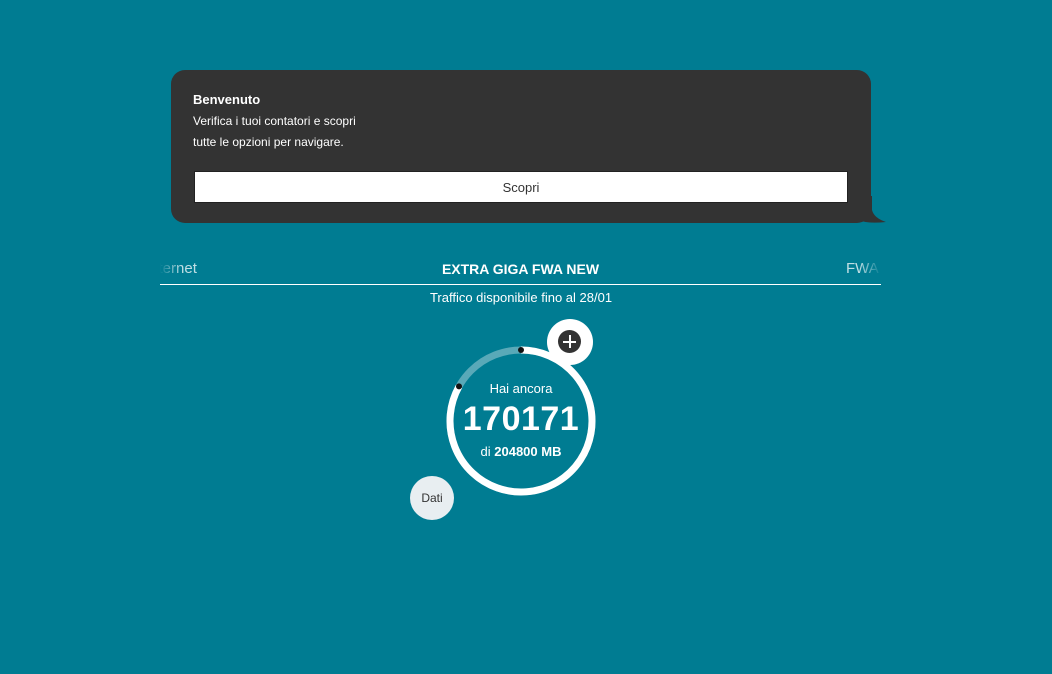 This screenshot has height=674, width=1052. I want to click on tab-extra-giga-fwa-new: EXTRA GIGA FWA NEW, so click(520, 269).